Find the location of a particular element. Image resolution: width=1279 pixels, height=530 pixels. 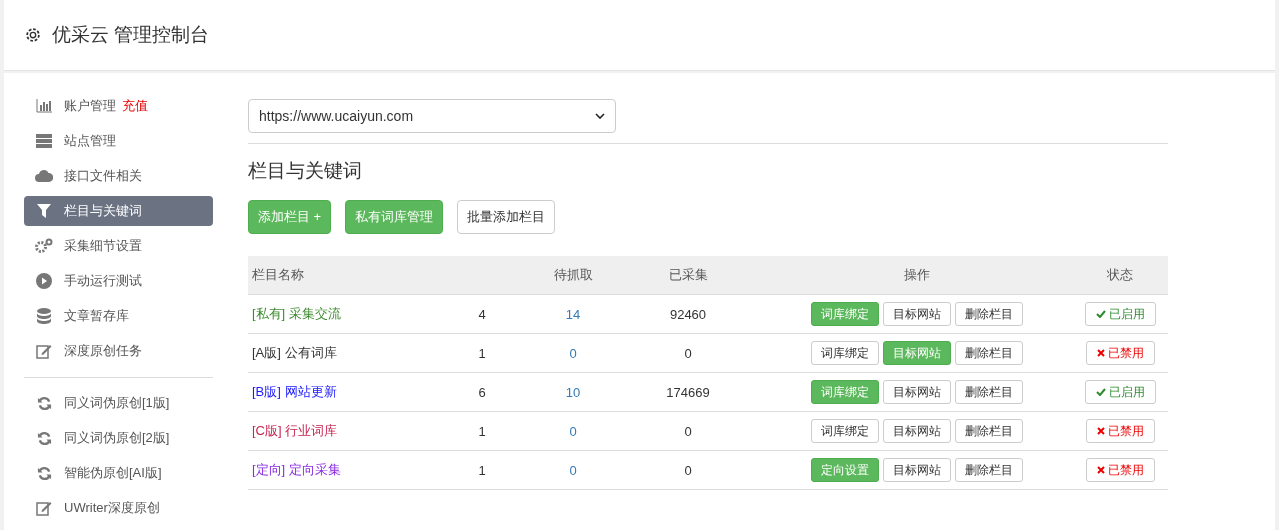

table-cell: 10 is located at coordinates (573, 392).